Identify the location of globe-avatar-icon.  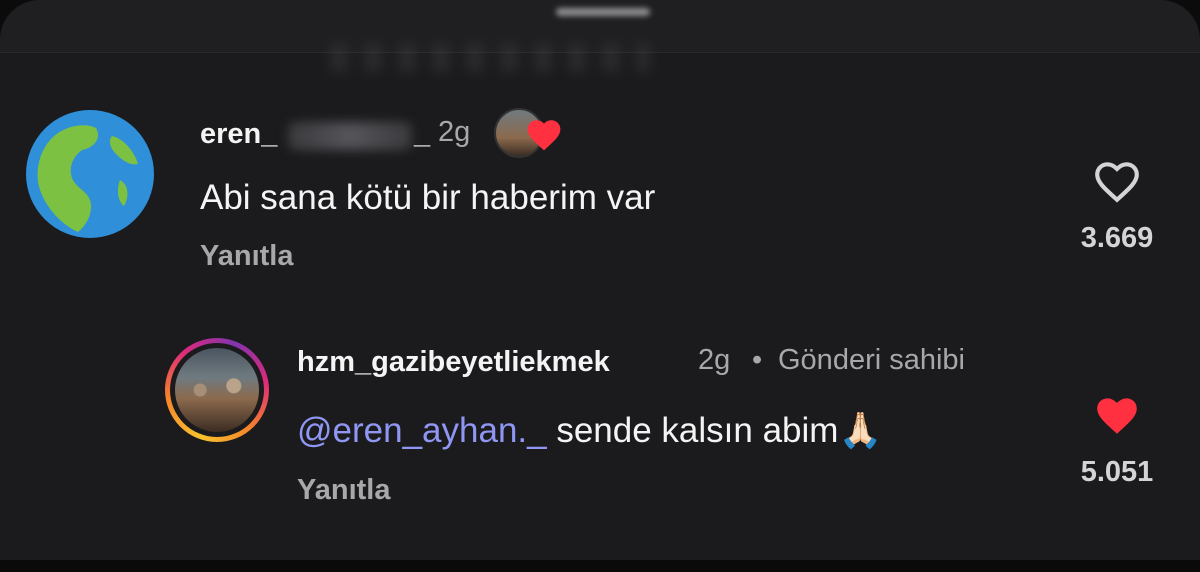
(90, 174).